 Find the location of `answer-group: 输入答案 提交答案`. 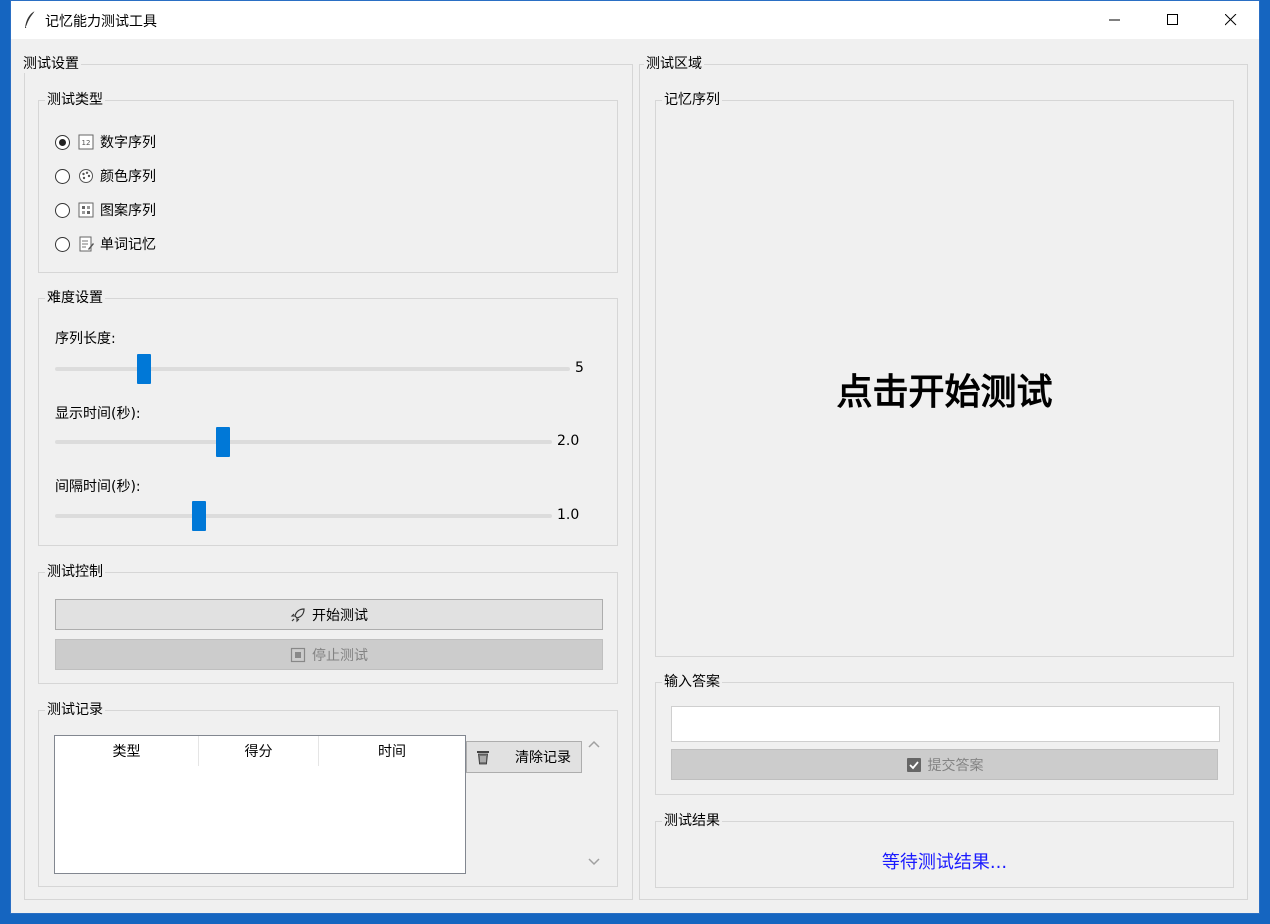

answer-group: 输入答案 提交答案 is located at coordinates (944, 734).